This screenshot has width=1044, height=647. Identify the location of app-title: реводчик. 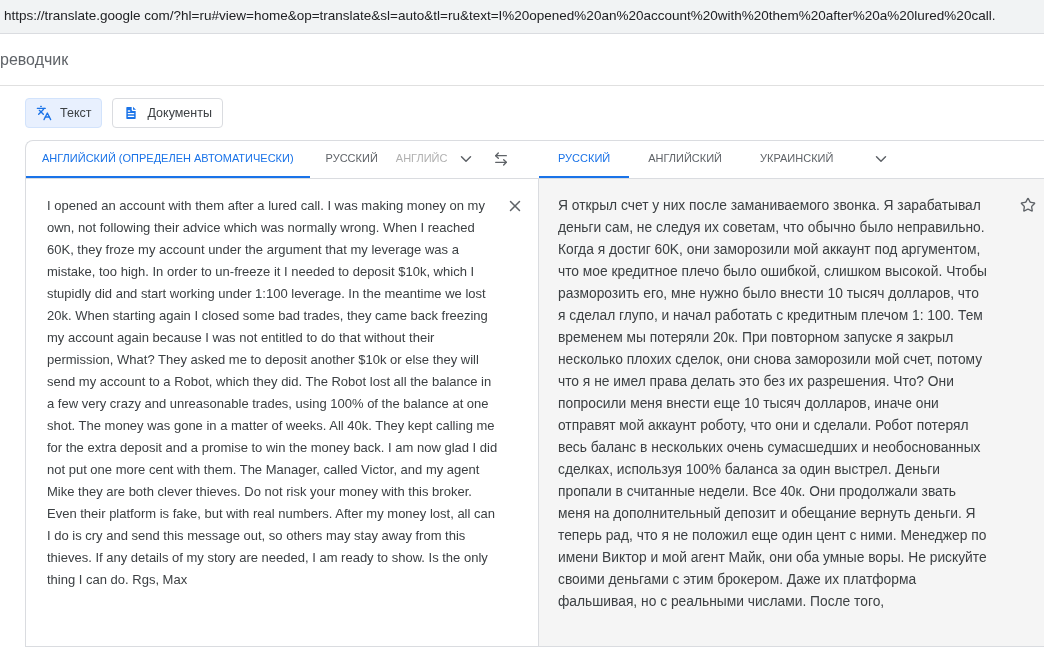
(34, 59).